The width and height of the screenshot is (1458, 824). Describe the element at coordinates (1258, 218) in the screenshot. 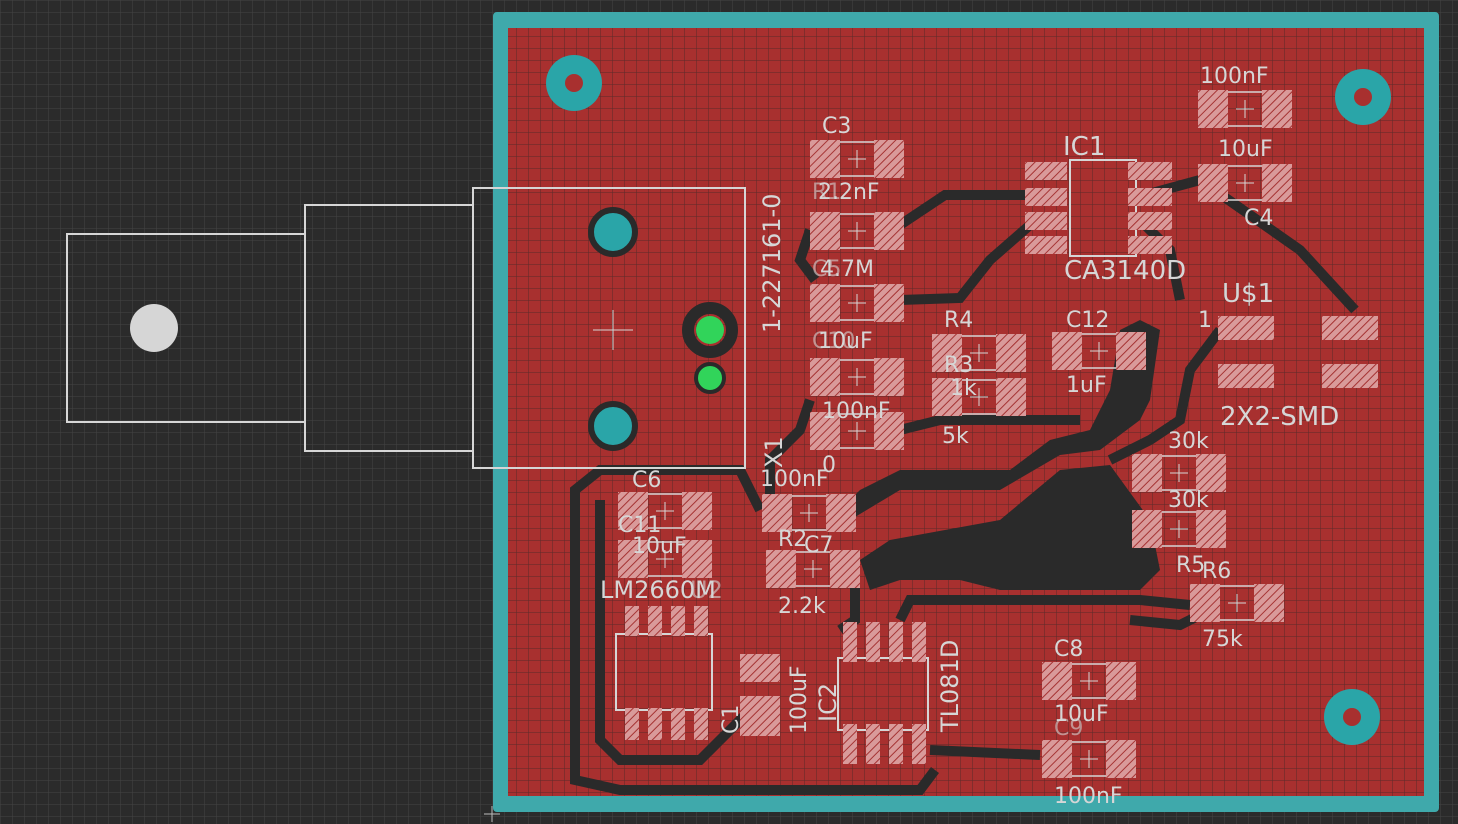

I see `label-c4: C4` at that location.